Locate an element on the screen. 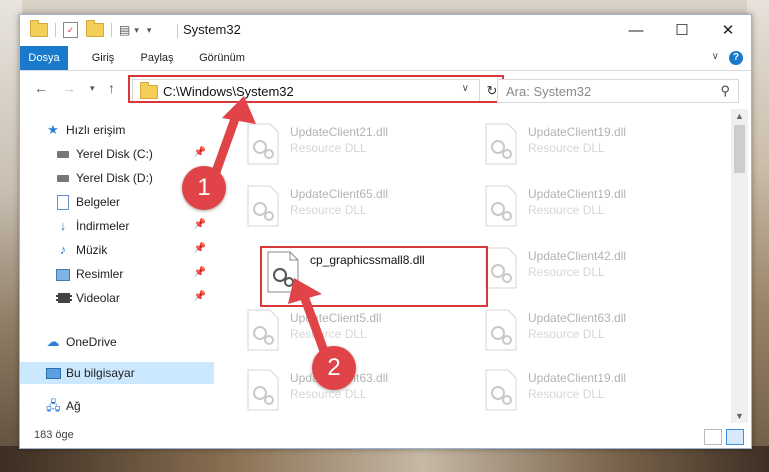  nav-item-label: Videolar is located at coordinates (98, 298).